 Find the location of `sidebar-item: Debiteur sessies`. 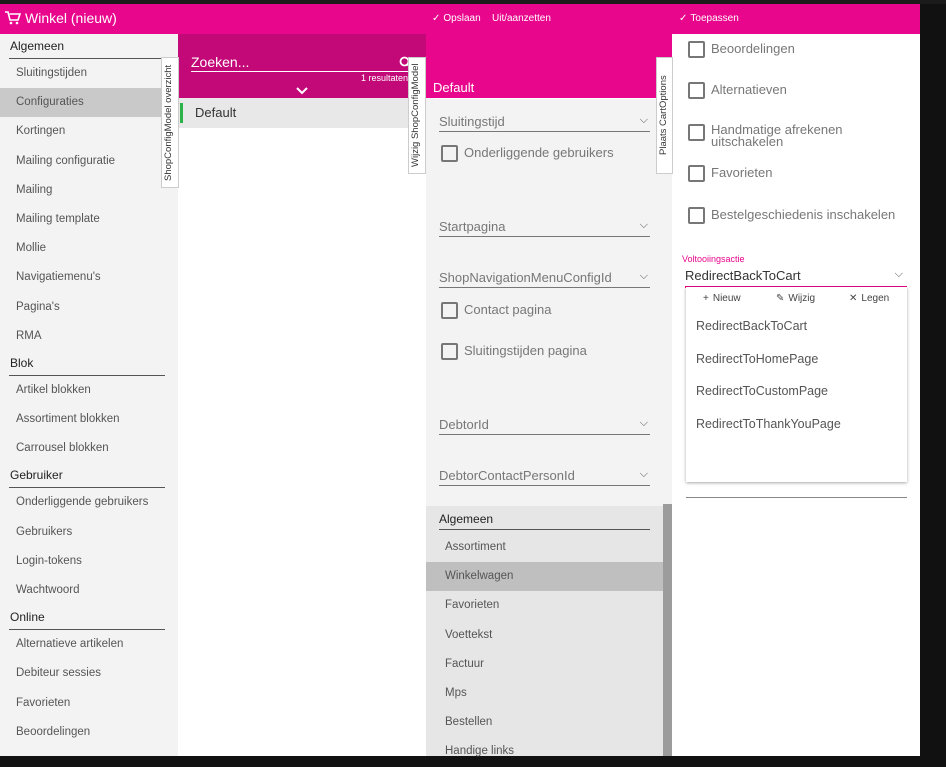

sidebar-item: Debiteur sessies is located at coordinates (89, 673).